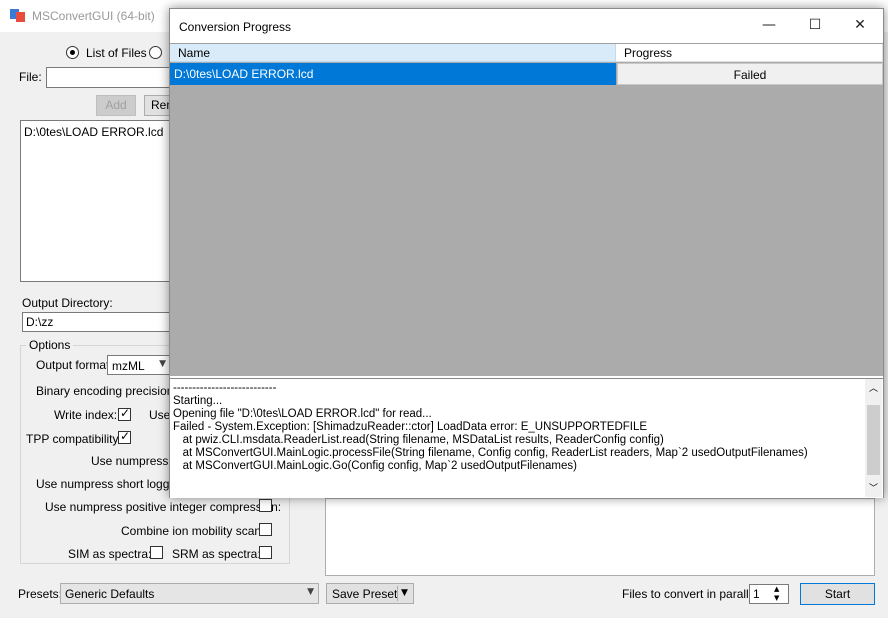  Describe the element at coordinates (393, 74) in the screenshot. I see `row-name-cell: D:\0tes\LOAD ERROR.lcd` at that location.